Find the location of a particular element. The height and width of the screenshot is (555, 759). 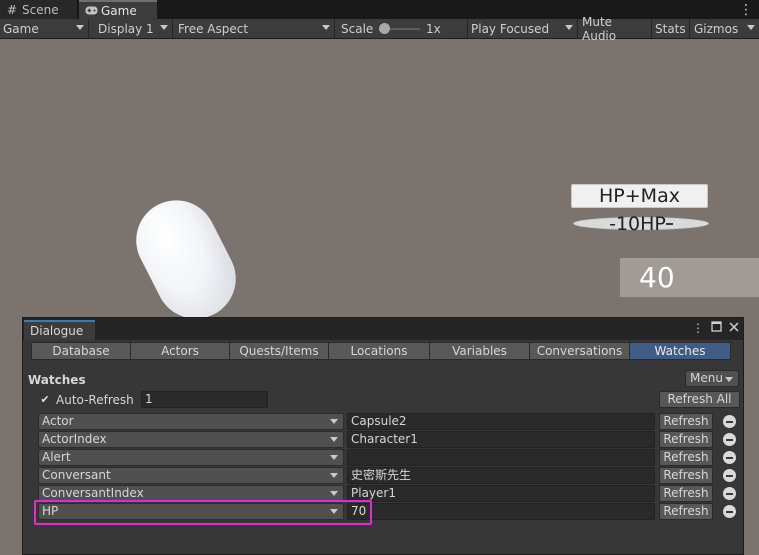

tab-actors: Actors is located at coordinates (180, 351).